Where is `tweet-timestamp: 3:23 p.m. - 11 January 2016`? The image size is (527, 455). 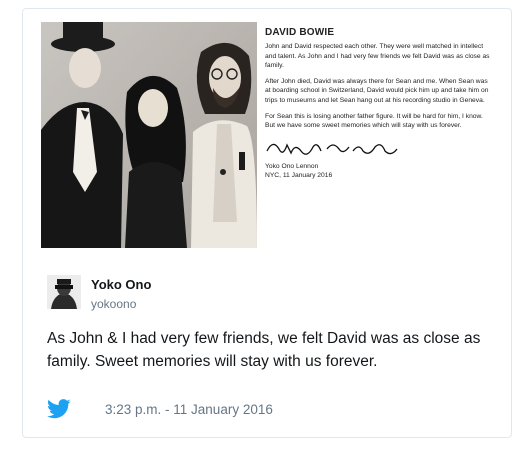
tweet-timestamp: 3:23 p.m. - 11 January 2016 is located at coordinates (189, 409).